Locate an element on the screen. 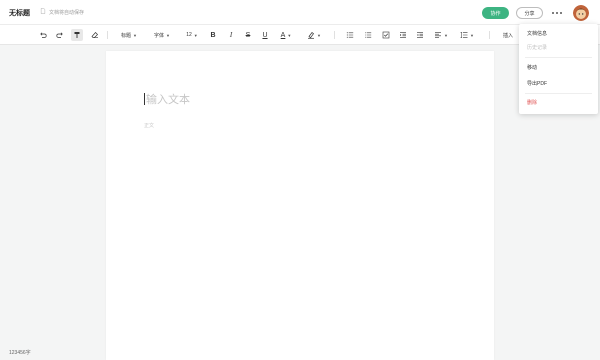 This screenshot has height=360, width=600. redo-icon is located at coordinates (59, 35).